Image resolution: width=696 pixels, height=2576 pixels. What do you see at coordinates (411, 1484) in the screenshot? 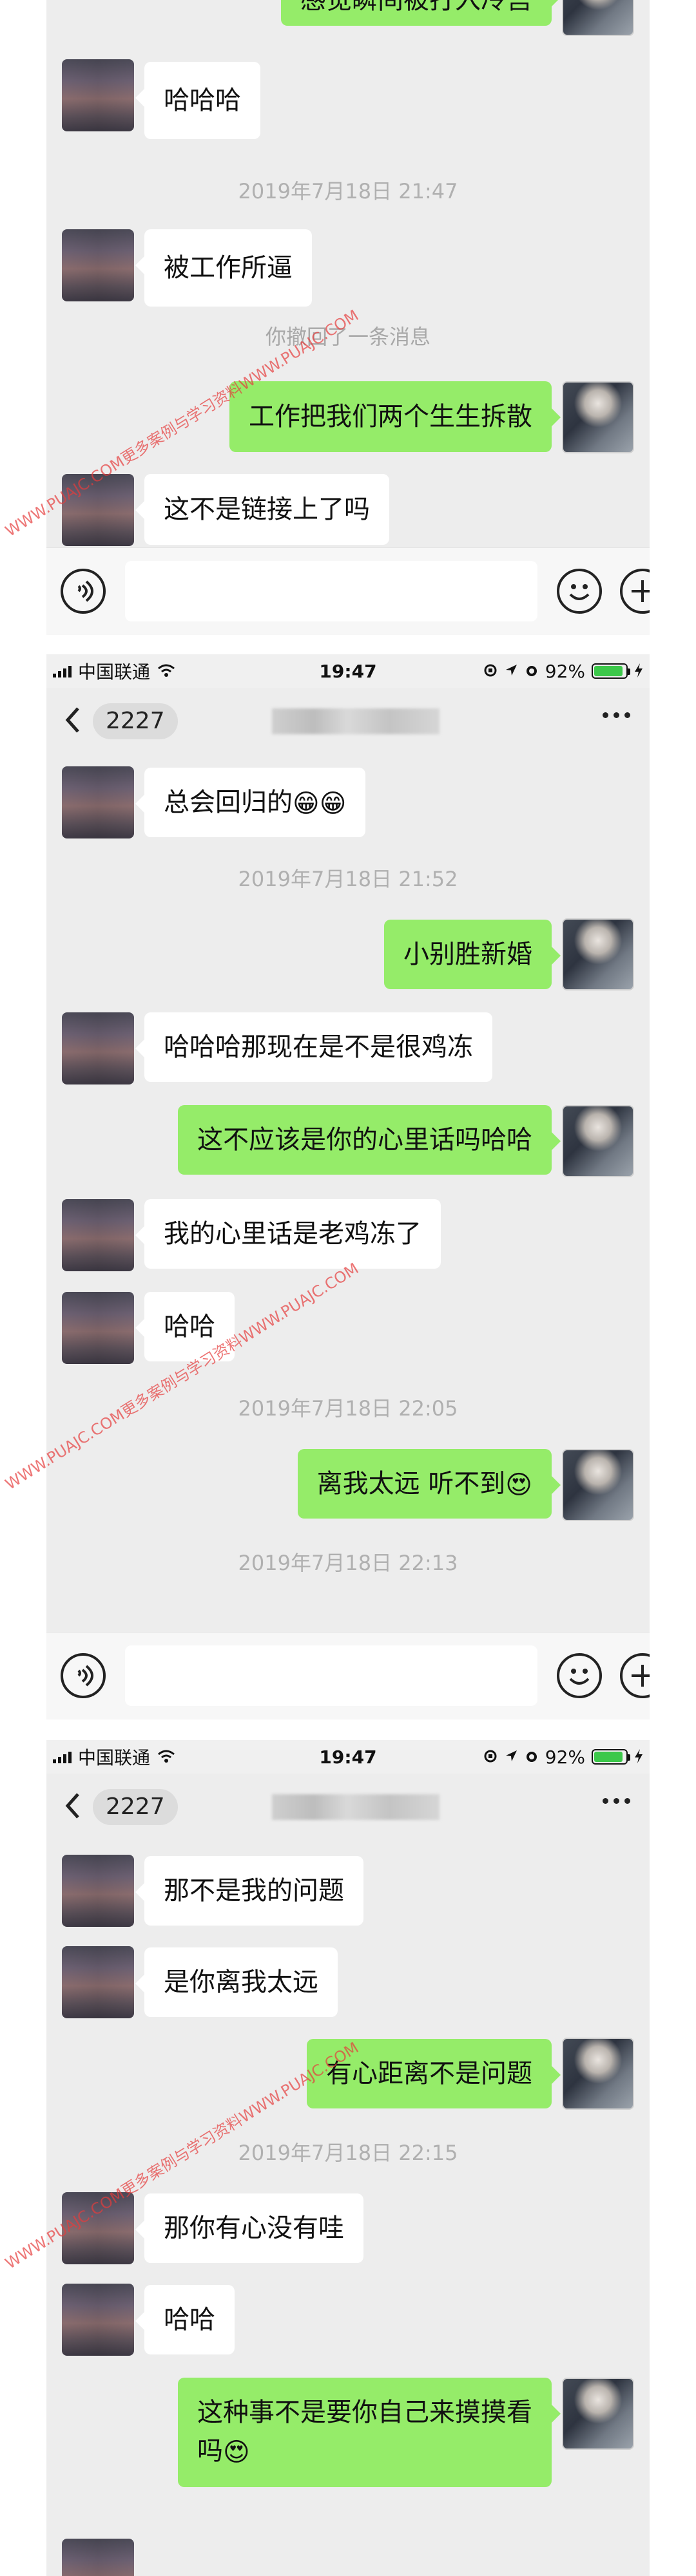
I see `message-text: 离我太远 听不到` at bounding box center [411, 1484].